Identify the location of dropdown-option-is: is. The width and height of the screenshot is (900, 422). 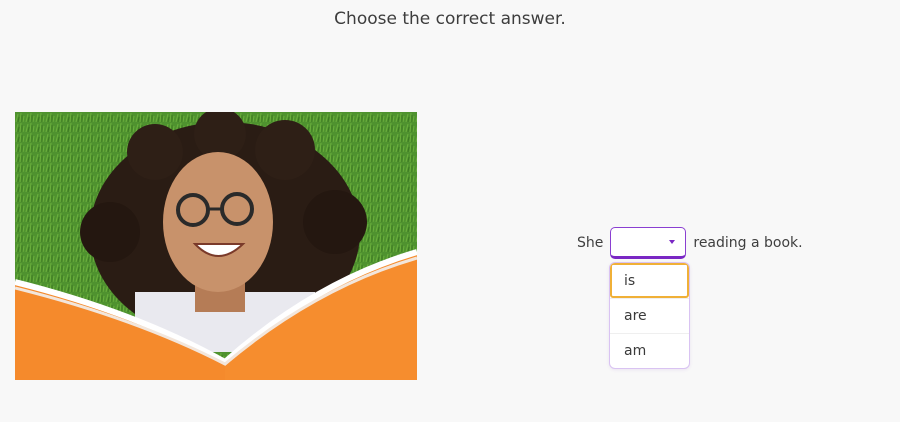
(649, 280).